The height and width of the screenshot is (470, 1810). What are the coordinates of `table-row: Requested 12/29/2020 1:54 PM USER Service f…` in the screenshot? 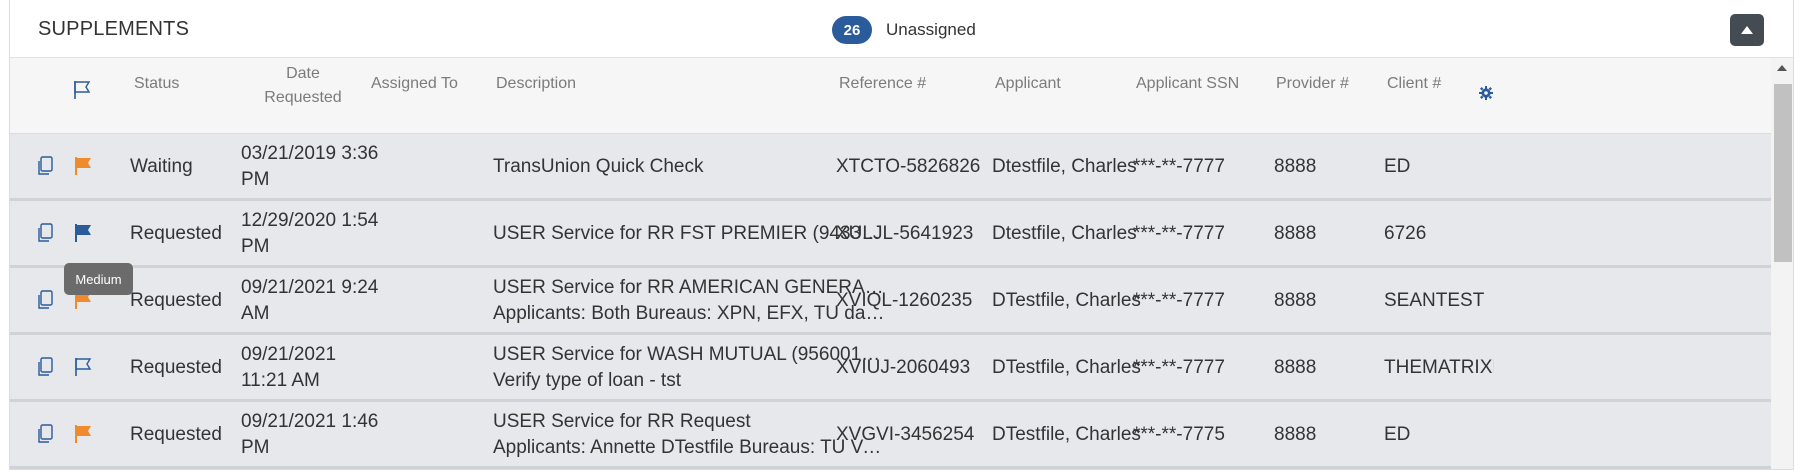 It's located at (890, 234).